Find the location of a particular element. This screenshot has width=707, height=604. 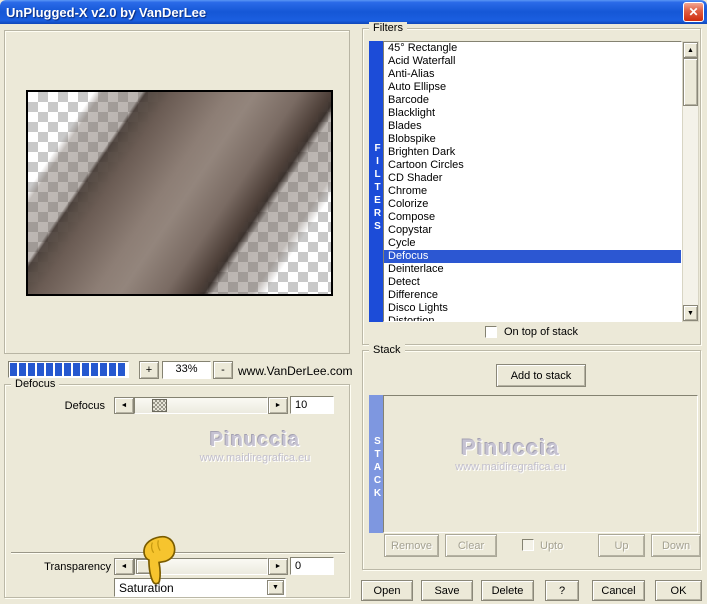

on-top-checkbox is located at coordinates (491, 332).